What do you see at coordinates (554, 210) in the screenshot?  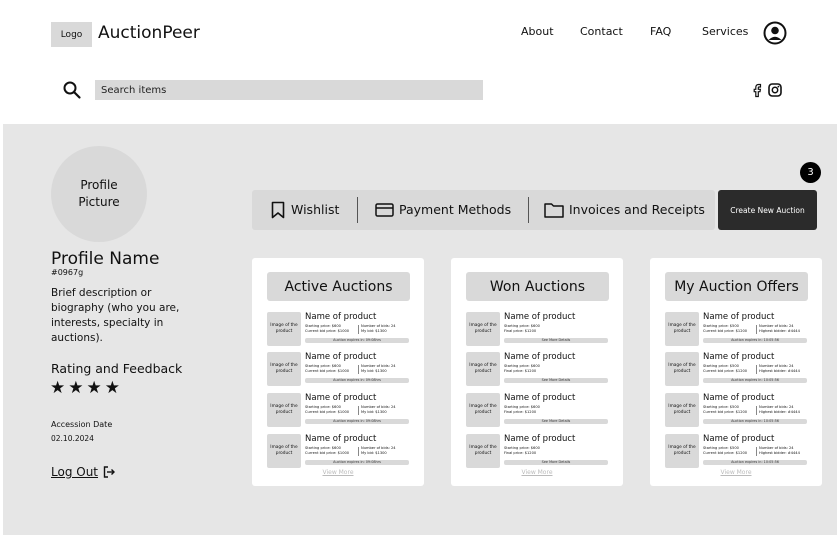 I see `folder-icon` at bounding box center [554, 210].